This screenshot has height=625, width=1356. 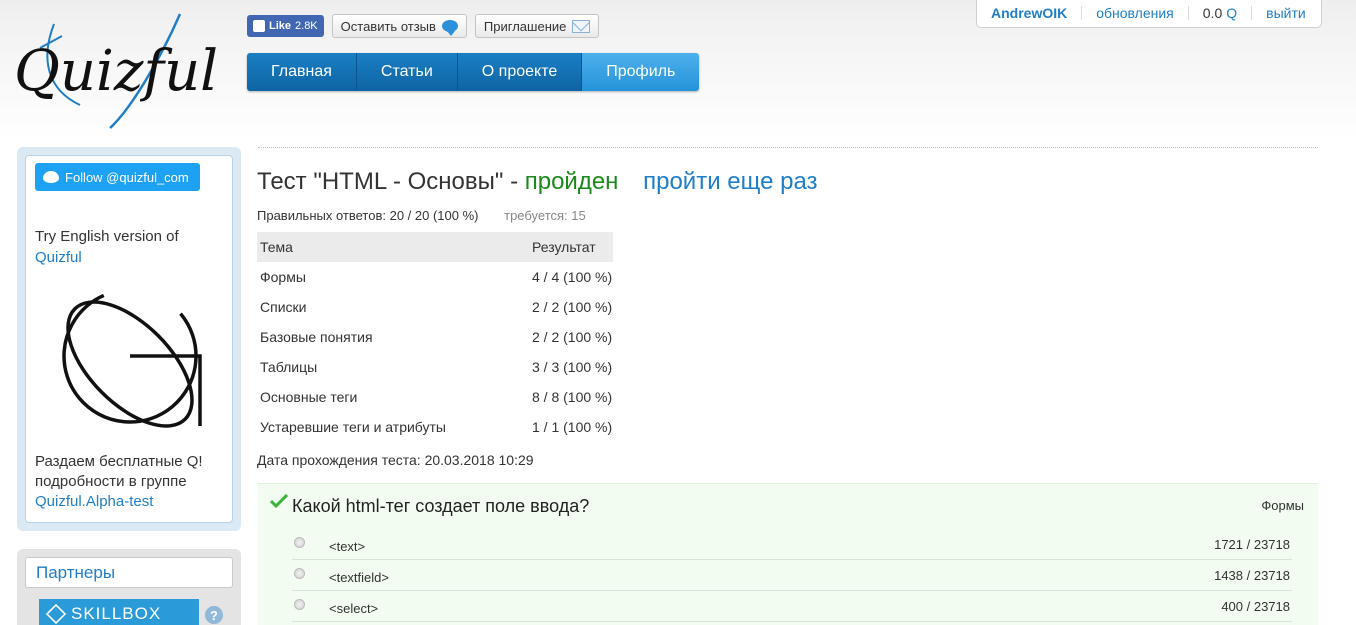 What do you see at coordinates (127, 177) in the screenshot?
I see `twitter-follow-label: Follow @quizful_com` at bounding box center [127, 177].